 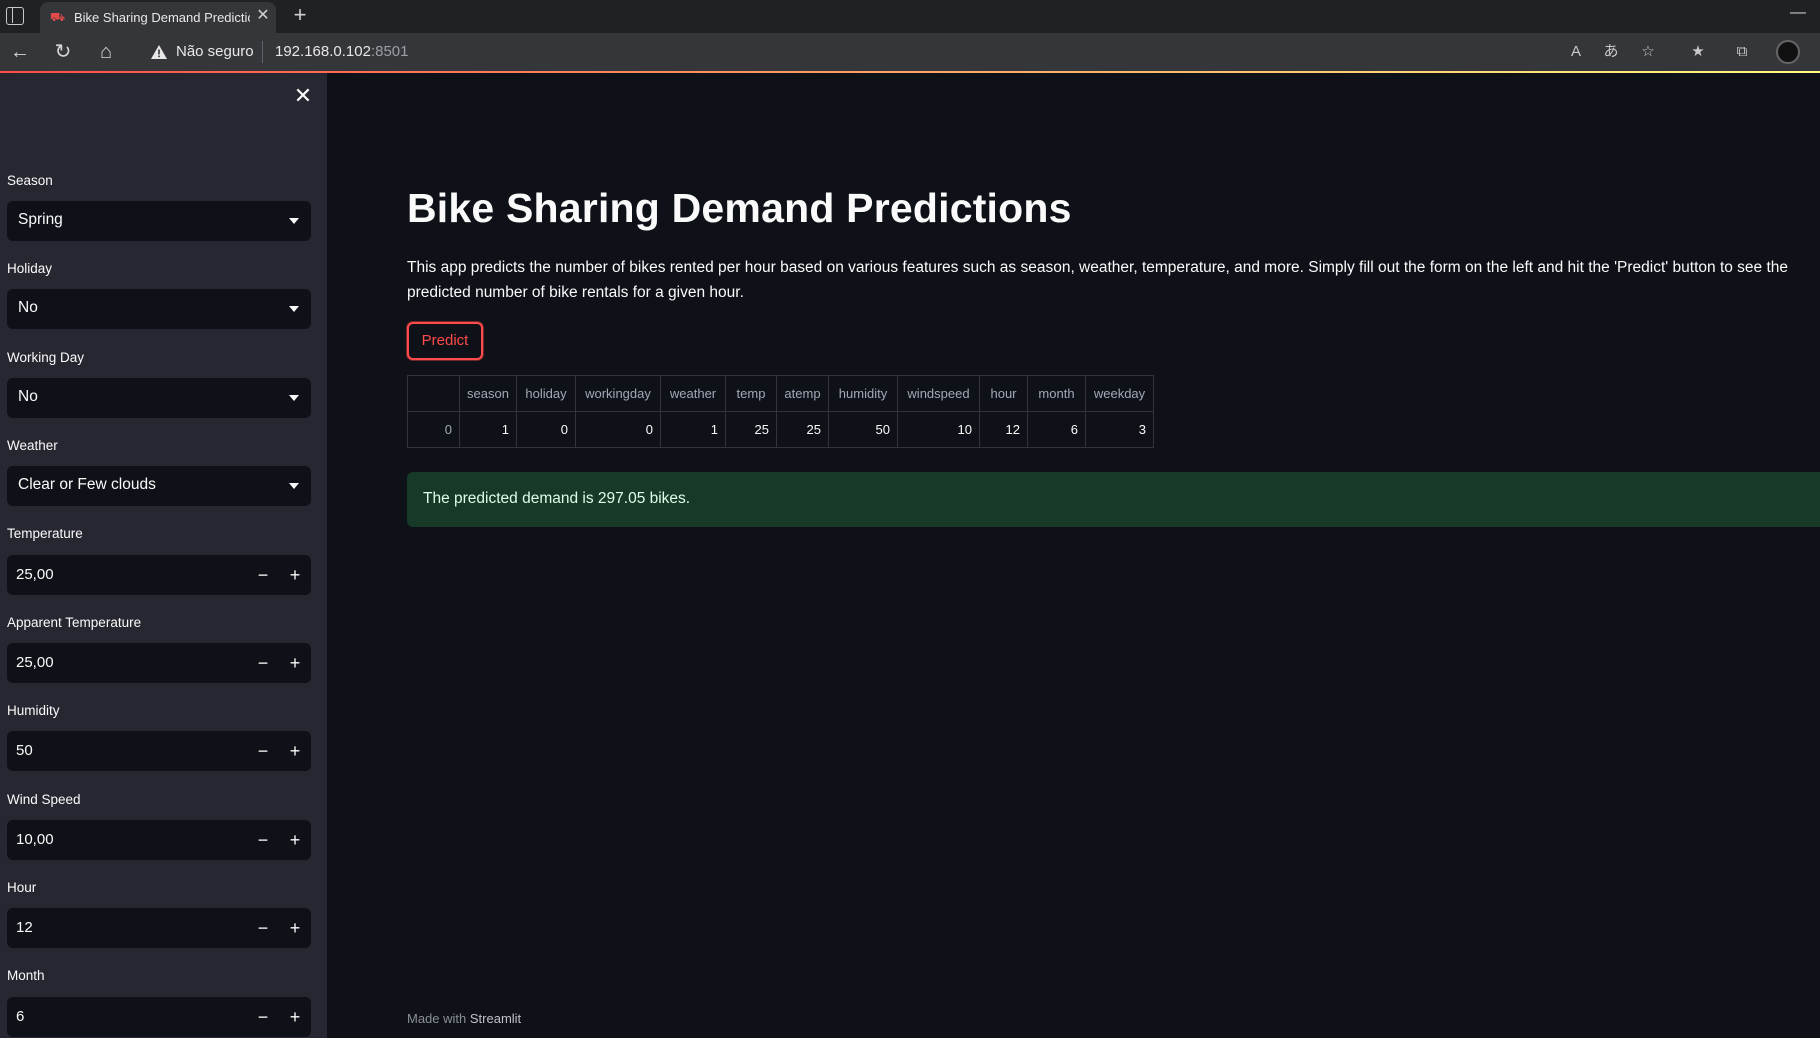 What do you see at coordinates (910, 16) in the screenshot?
I see `browser-tab-bar: ⛟ Bike Sharing Demand Predictions ✕ + —` at bounding box center [910, 16].